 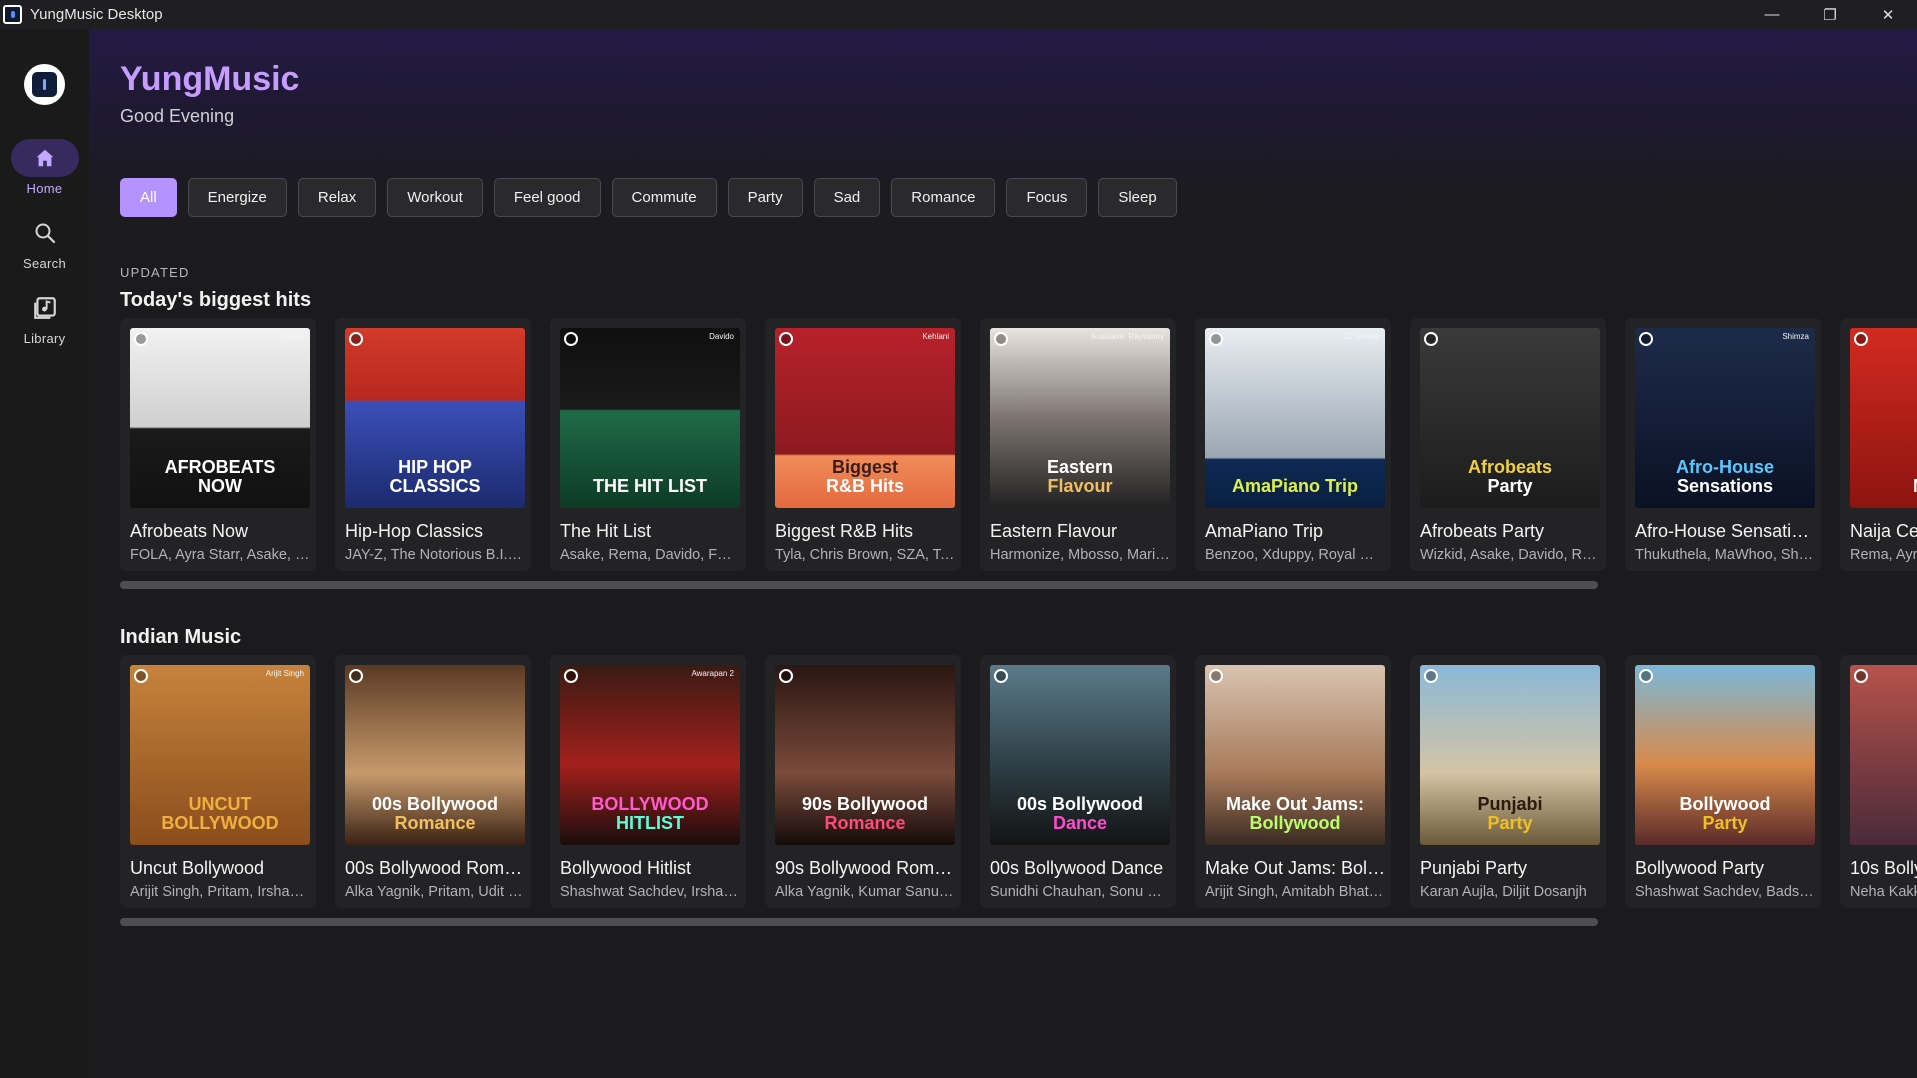 I want to click on playlist-artists: JAY-Z, The Notorious B.I.G., Nas, so click(x=435, y=555).